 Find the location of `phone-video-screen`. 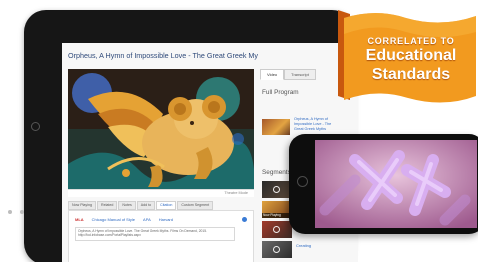

phone-video-screen is located at coordinates (396, 184).